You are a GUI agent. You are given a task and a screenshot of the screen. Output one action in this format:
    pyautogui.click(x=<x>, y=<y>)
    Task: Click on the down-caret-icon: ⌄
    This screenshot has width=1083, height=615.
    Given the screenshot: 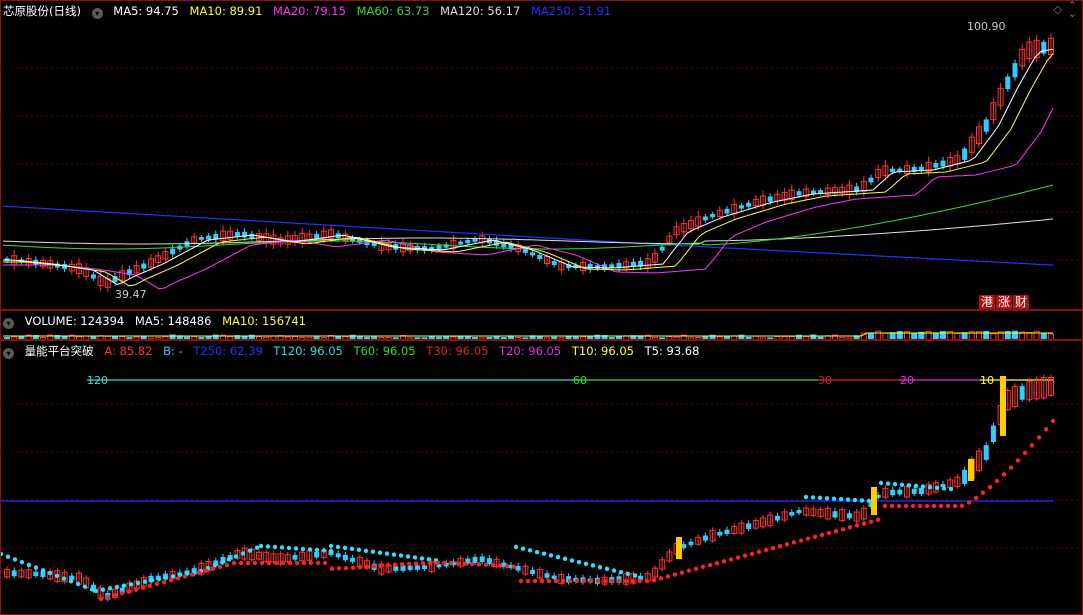 What is the action you would take?
    pyautogui.click(x=1072, y=13)
    